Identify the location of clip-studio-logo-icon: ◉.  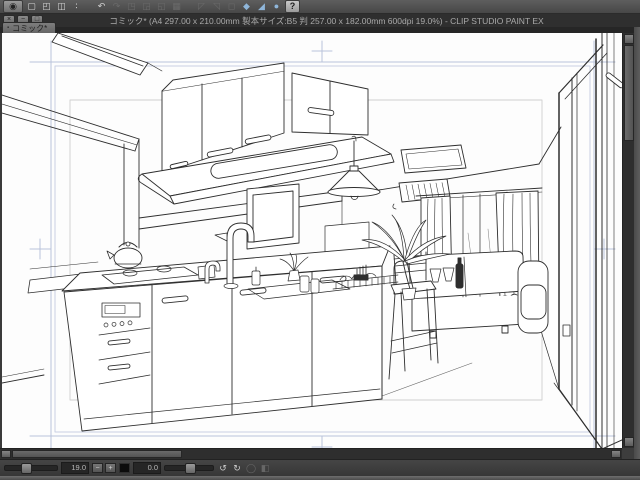
(13, 6).